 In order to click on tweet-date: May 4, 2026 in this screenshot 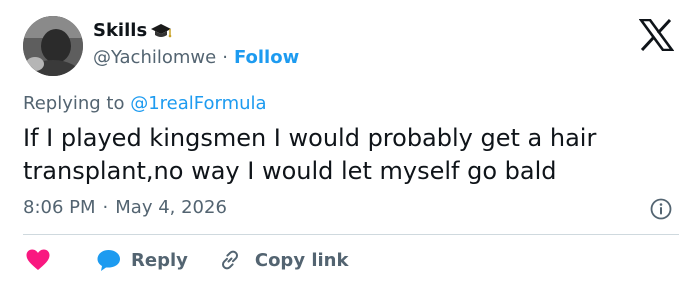, I will do `click(171, 207)`.